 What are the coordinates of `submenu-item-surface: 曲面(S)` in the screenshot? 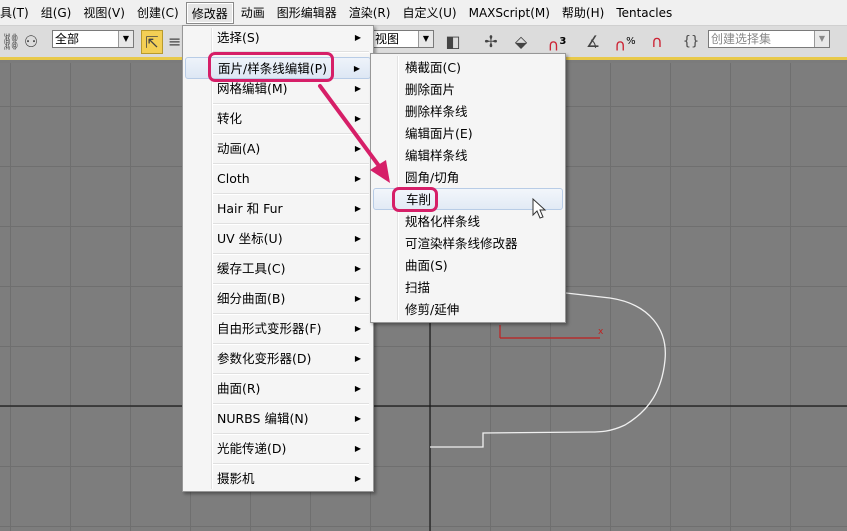 It's located at (468, 266).